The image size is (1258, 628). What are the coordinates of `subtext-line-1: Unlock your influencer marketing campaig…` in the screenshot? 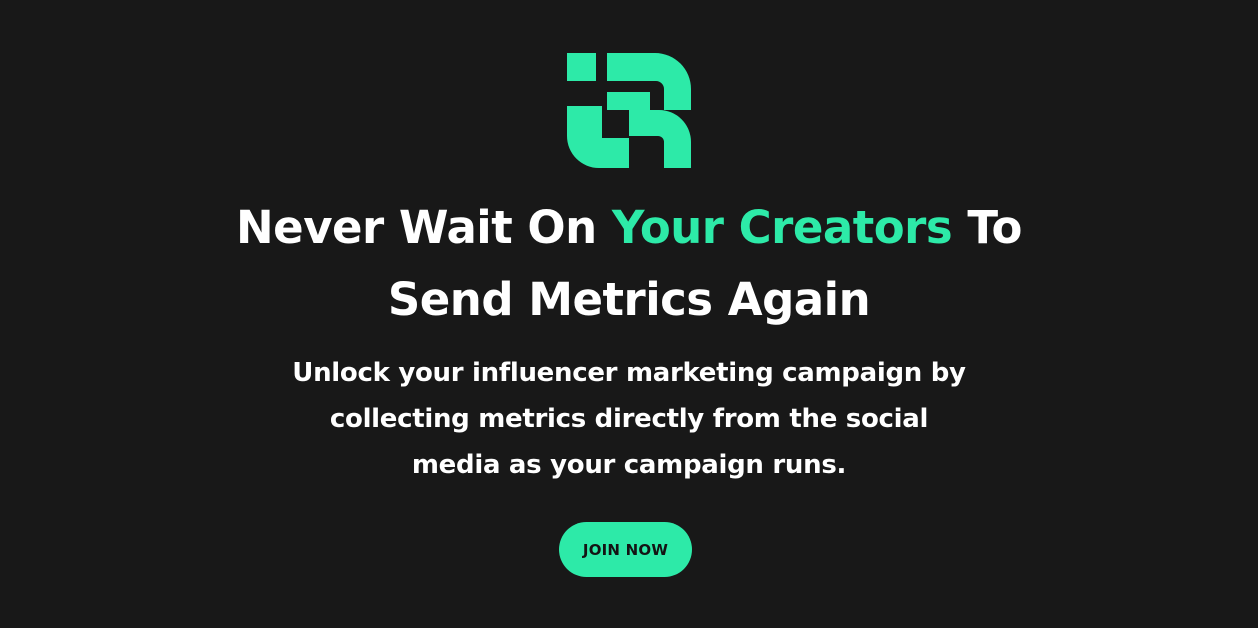 It's located at (629, 373).